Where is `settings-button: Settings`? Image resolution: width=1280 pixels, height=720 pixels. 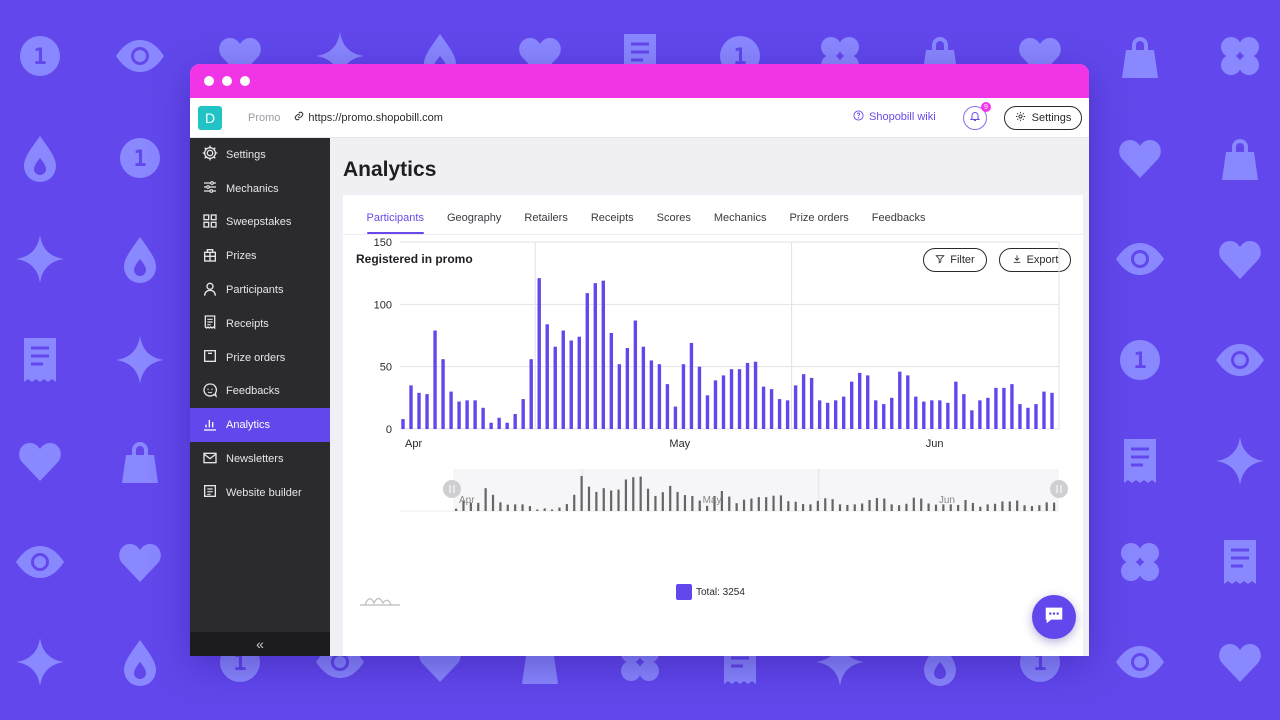 settings-button: Settings is located at coordinates (1043, 118).